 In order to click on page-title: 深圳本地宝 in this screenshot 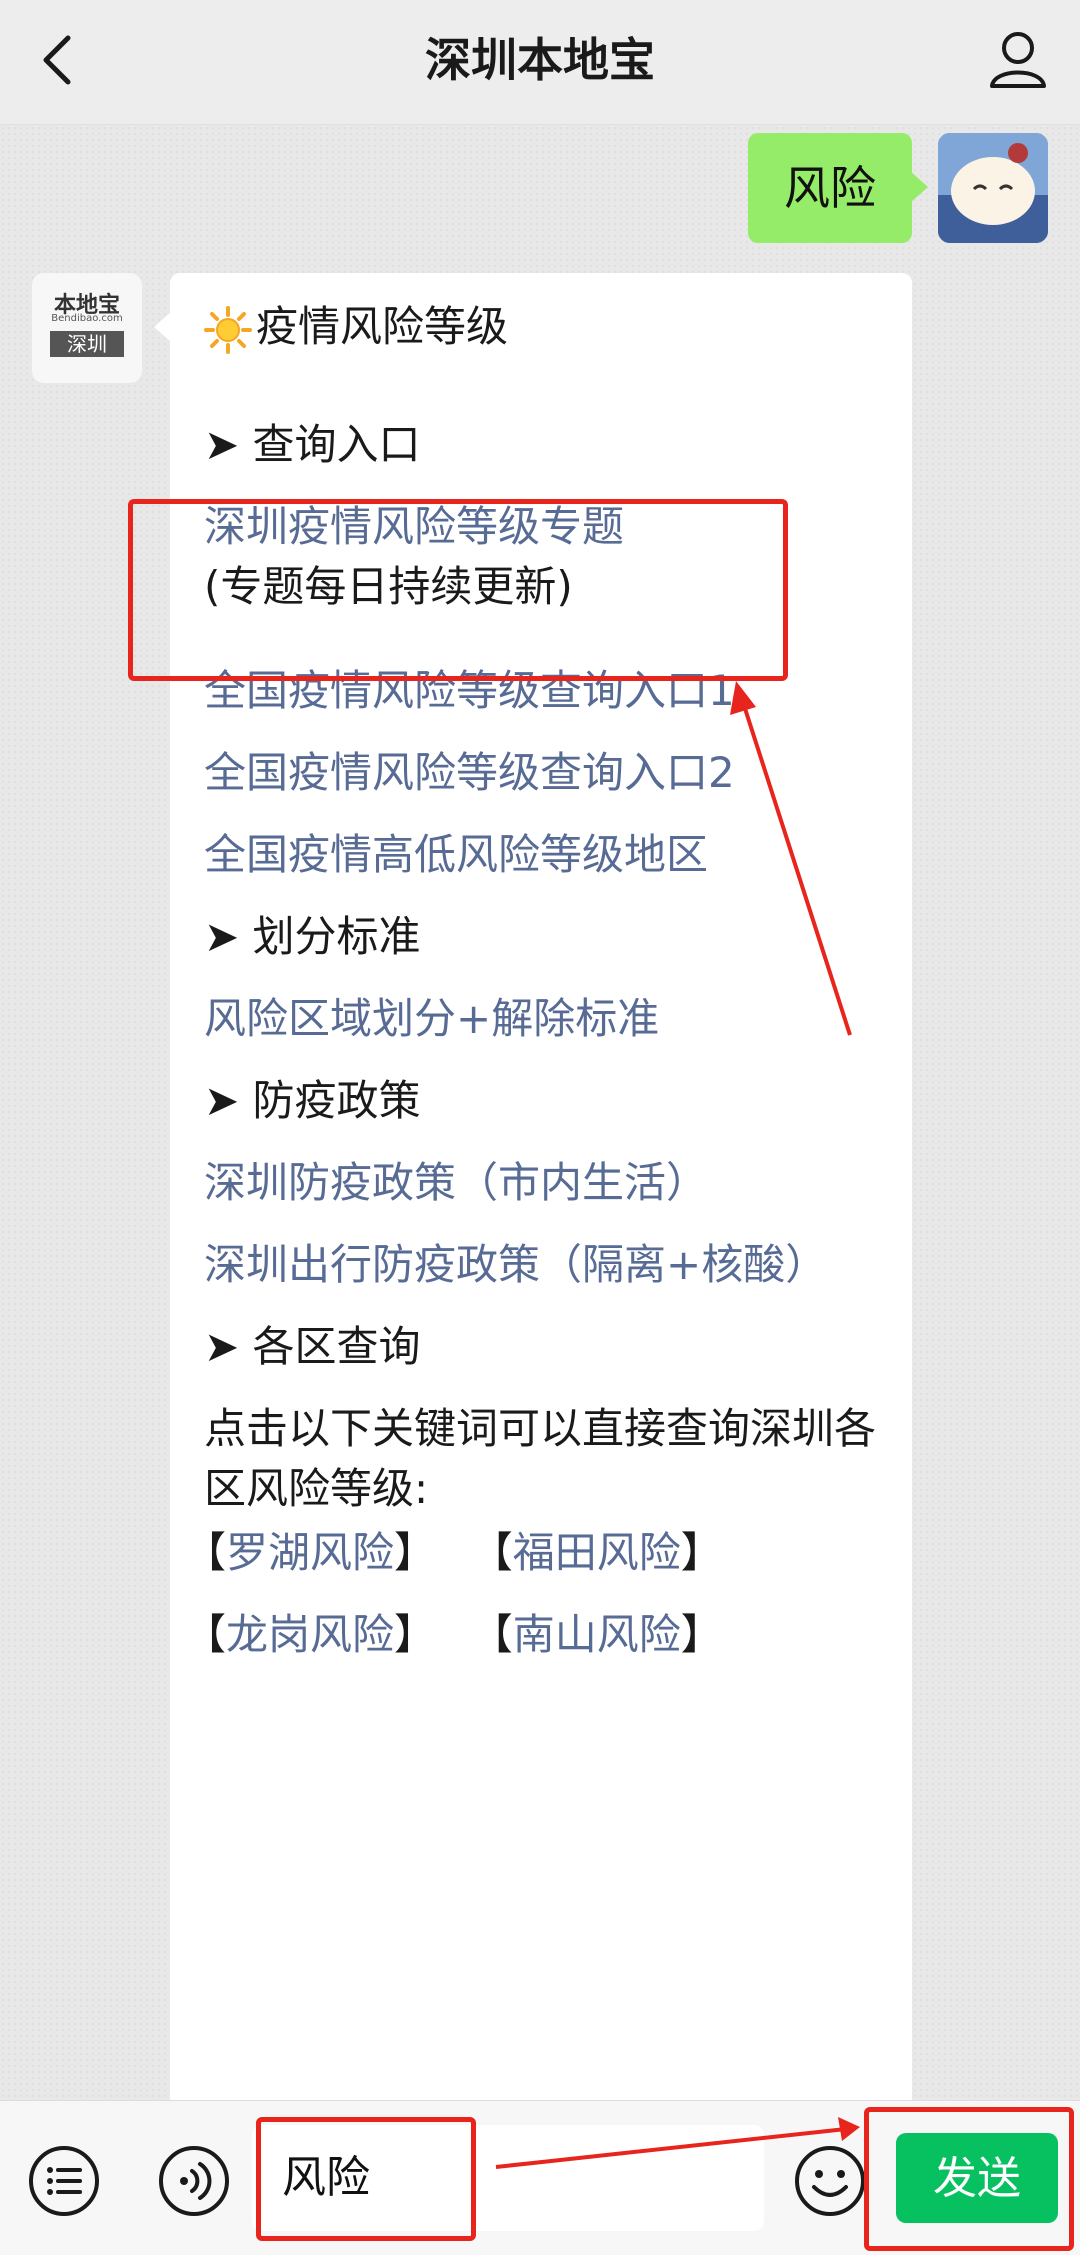, I will do `click(540, 60)`.